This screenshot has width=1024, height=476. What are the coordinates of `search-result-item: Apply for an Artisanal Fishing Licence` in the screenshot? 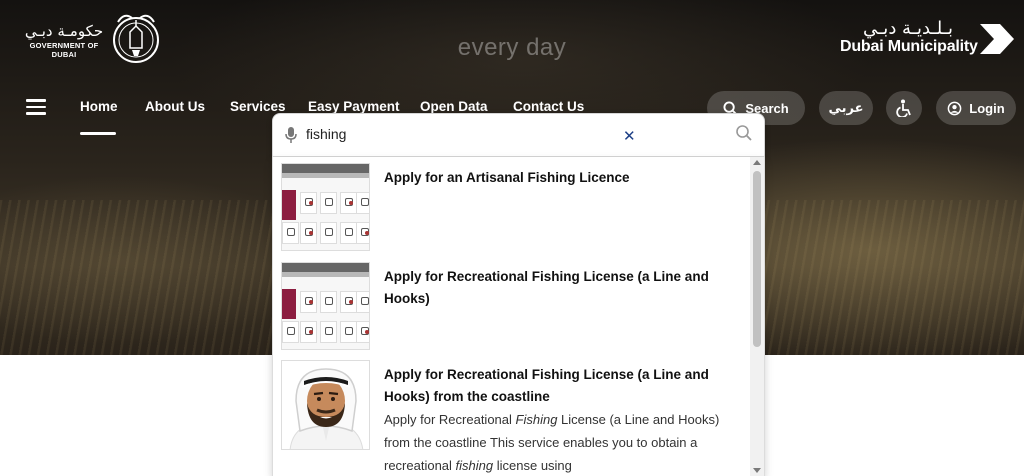 It's located at (516, 209).